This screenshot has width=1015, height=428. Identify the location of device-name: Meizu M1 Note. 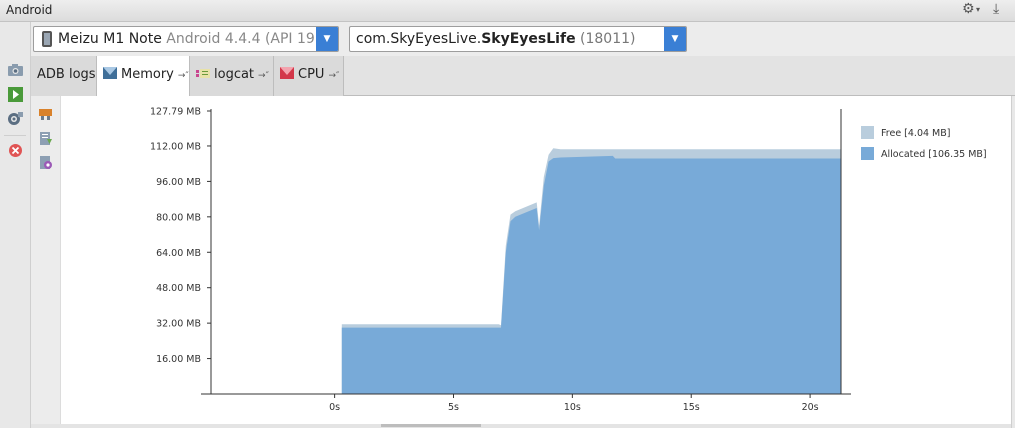
(110, 39).